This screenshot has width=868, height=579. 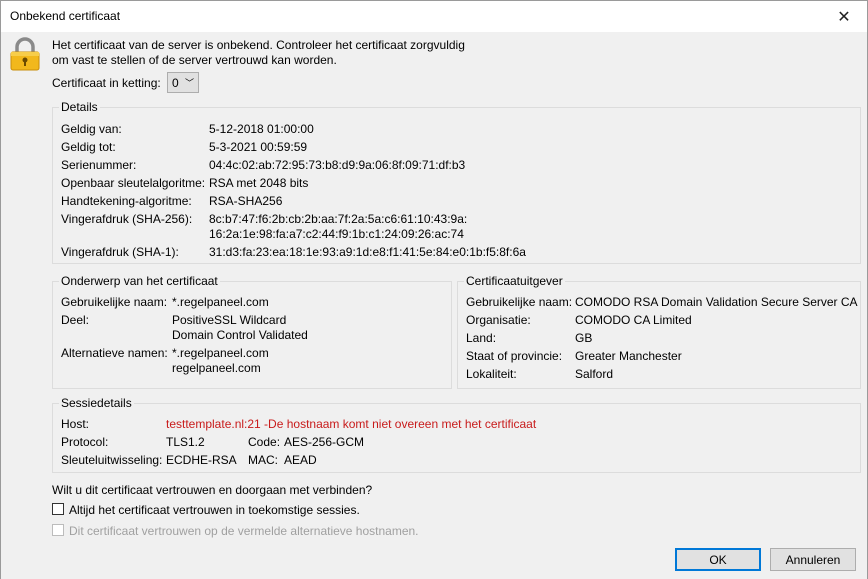 I want to click on details-value: RSA met 2048 bits, so click(x=259, y=183).